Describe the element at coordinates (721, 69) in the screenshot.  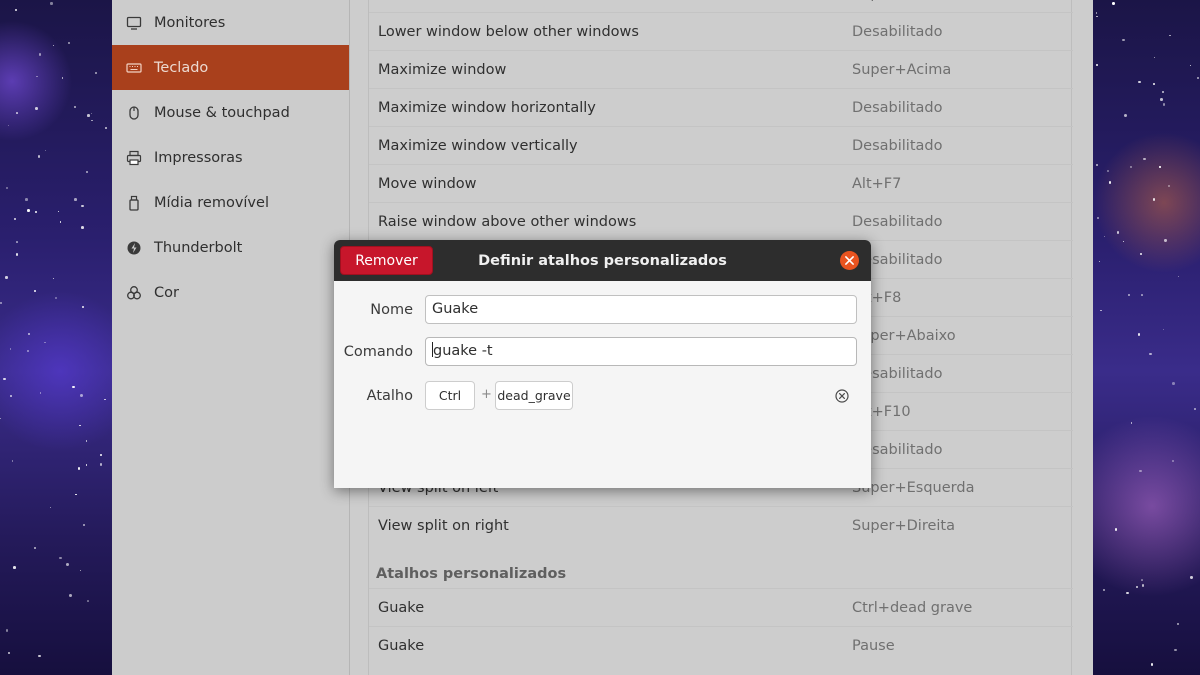
I see `shortcut-row: Maximize window Super+Acima` at that location.